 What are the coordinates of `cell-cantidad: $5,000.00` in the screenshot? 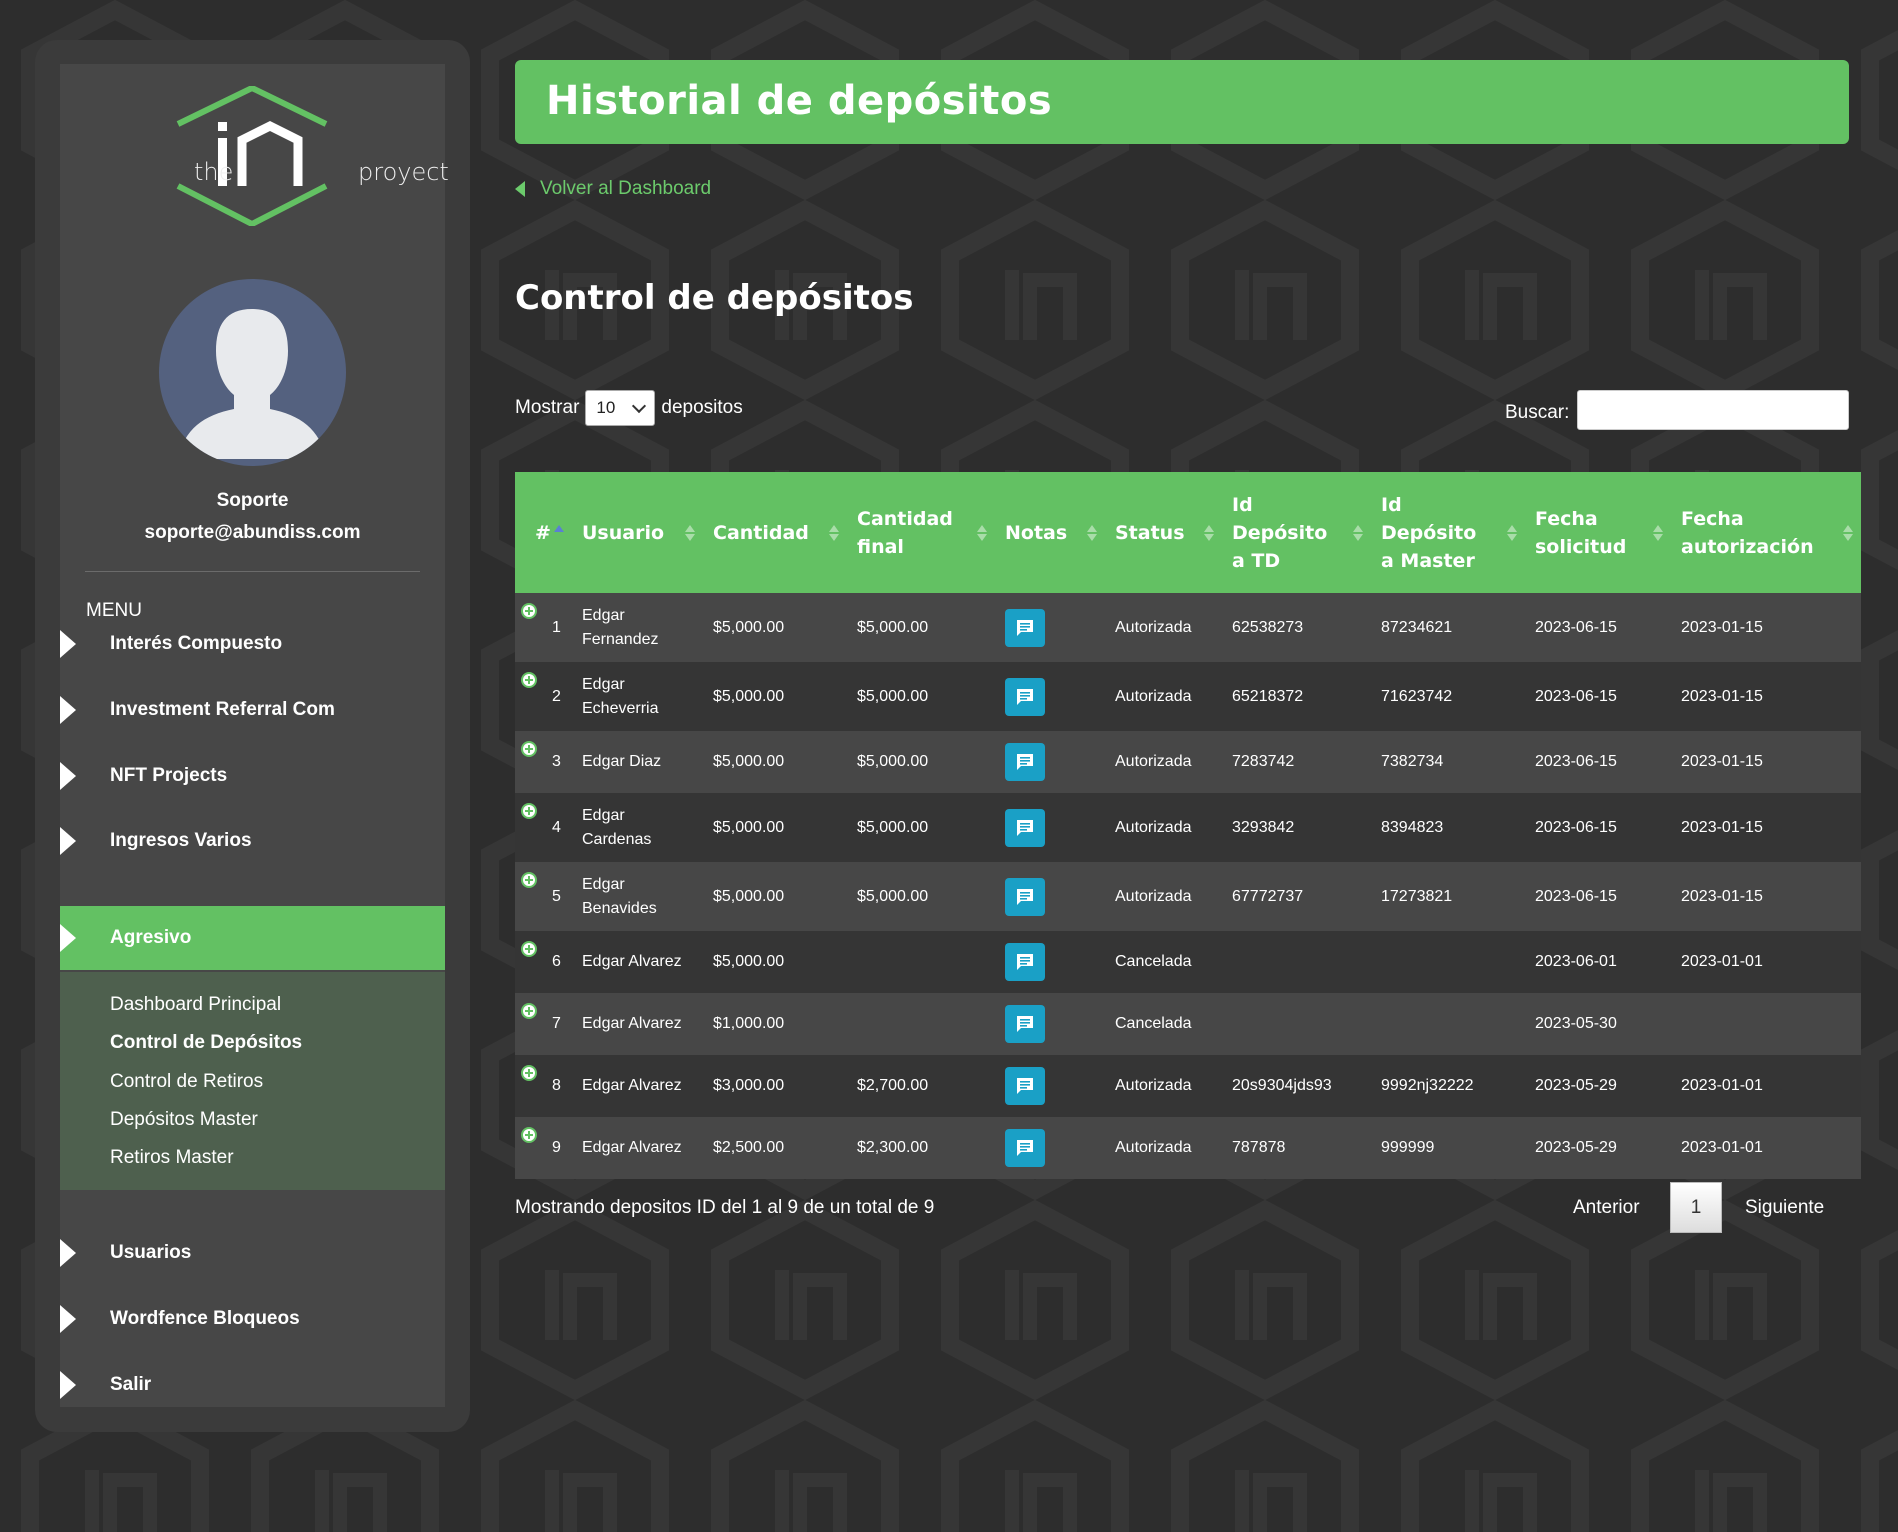 It's located at (749, 696).